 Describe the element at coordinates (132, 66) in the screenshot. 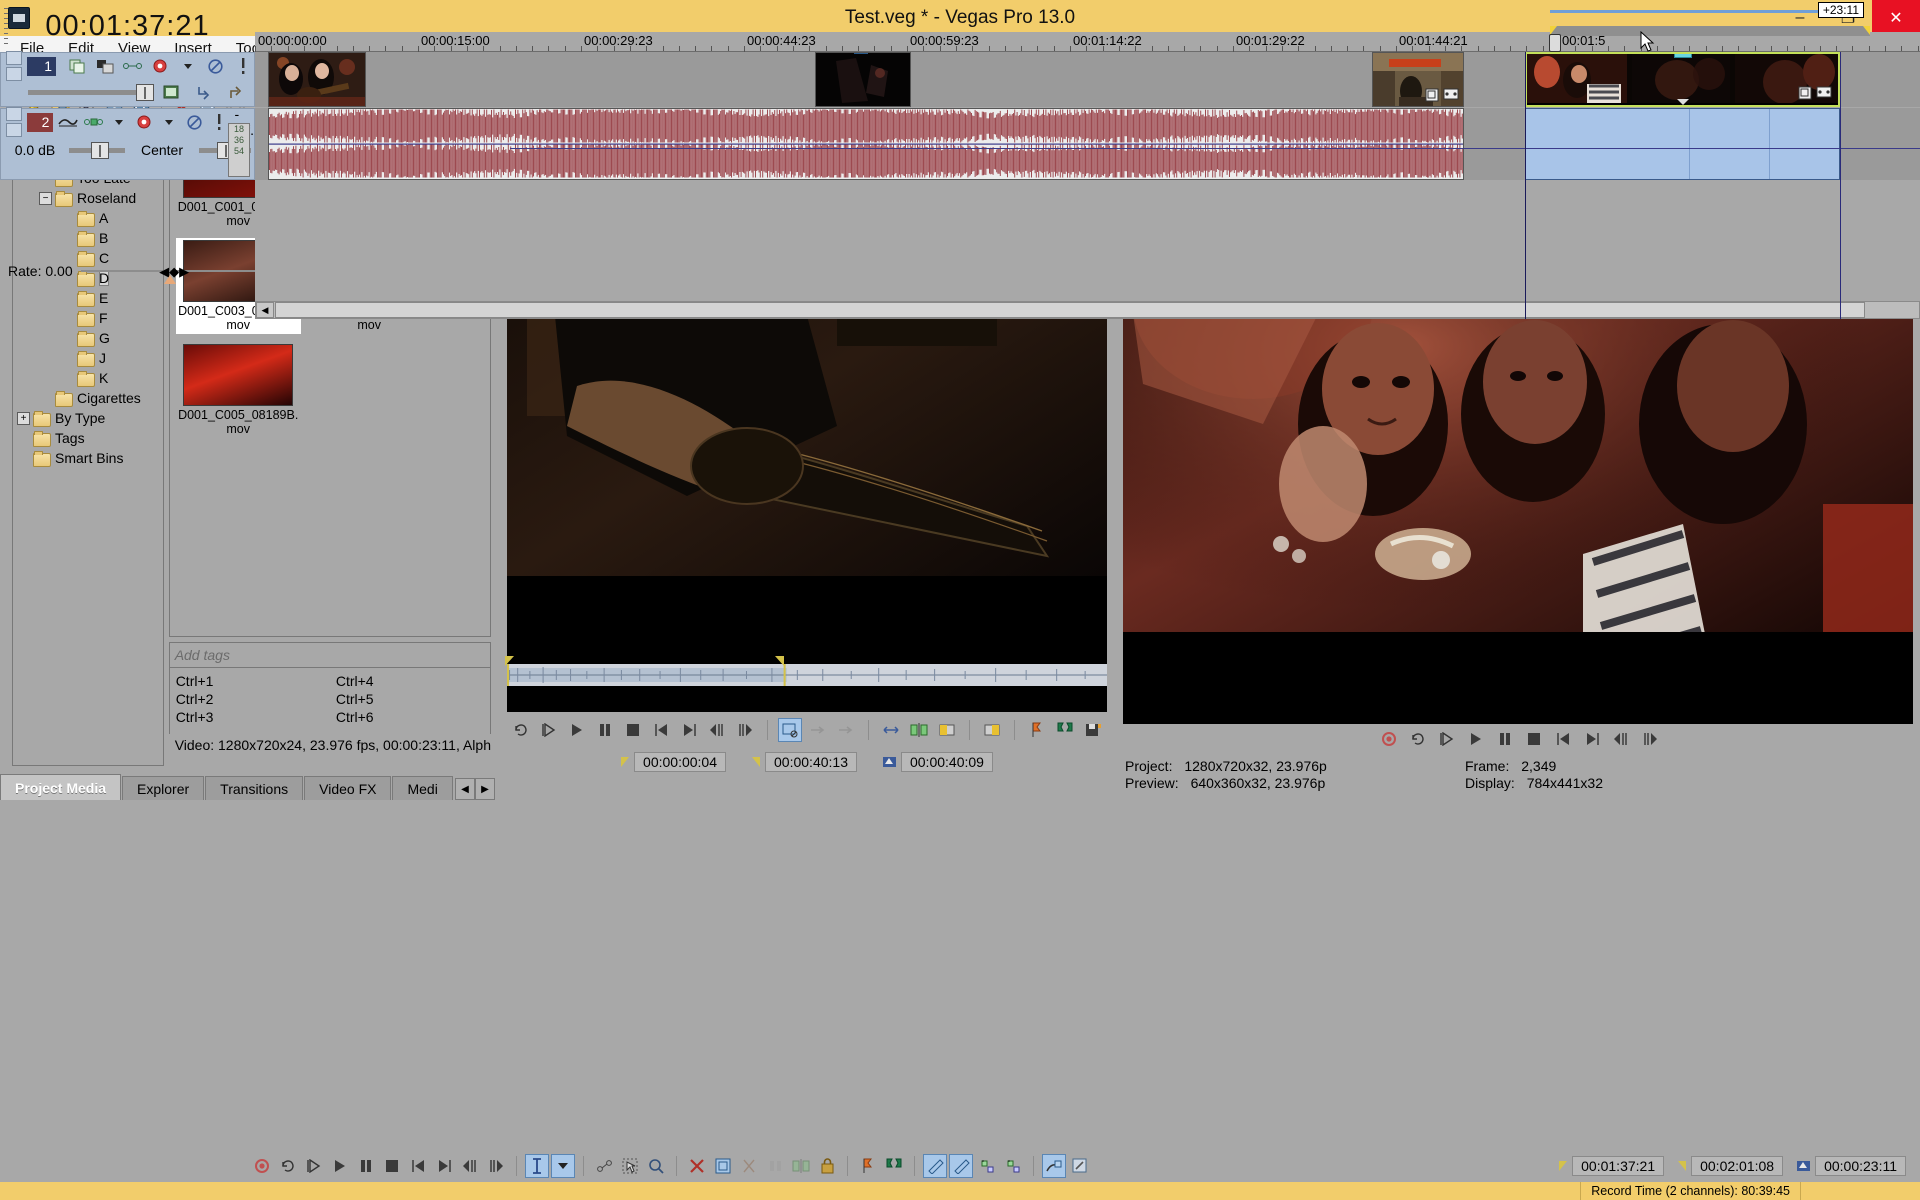

I see `track-motion-icon` at that location.